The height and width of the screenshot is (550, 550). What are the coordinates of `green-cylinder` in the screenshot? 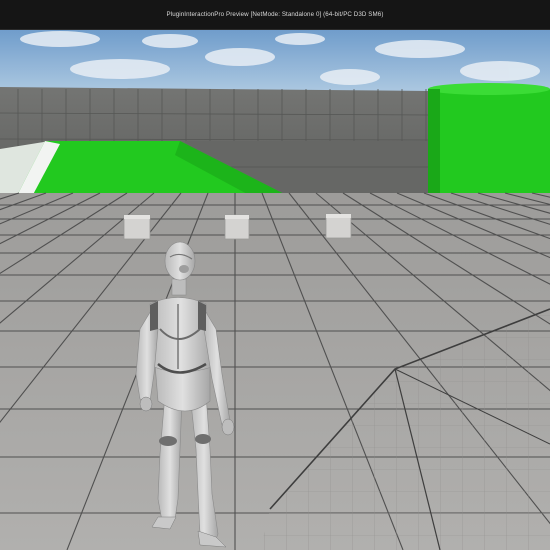 It's located at (489, 139).